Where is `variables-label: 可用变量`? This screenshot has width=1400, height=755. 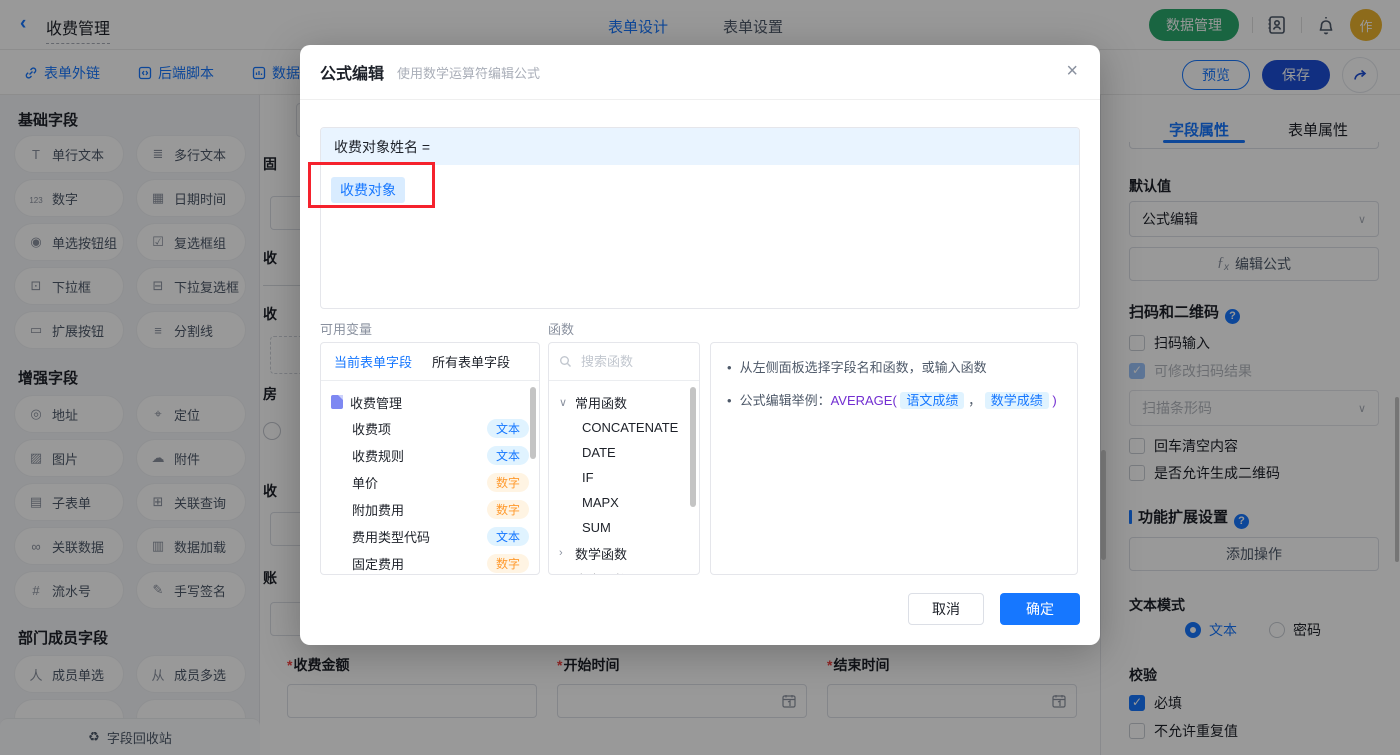 variables-label: 可用变量 is located at coordinates (346, 329).